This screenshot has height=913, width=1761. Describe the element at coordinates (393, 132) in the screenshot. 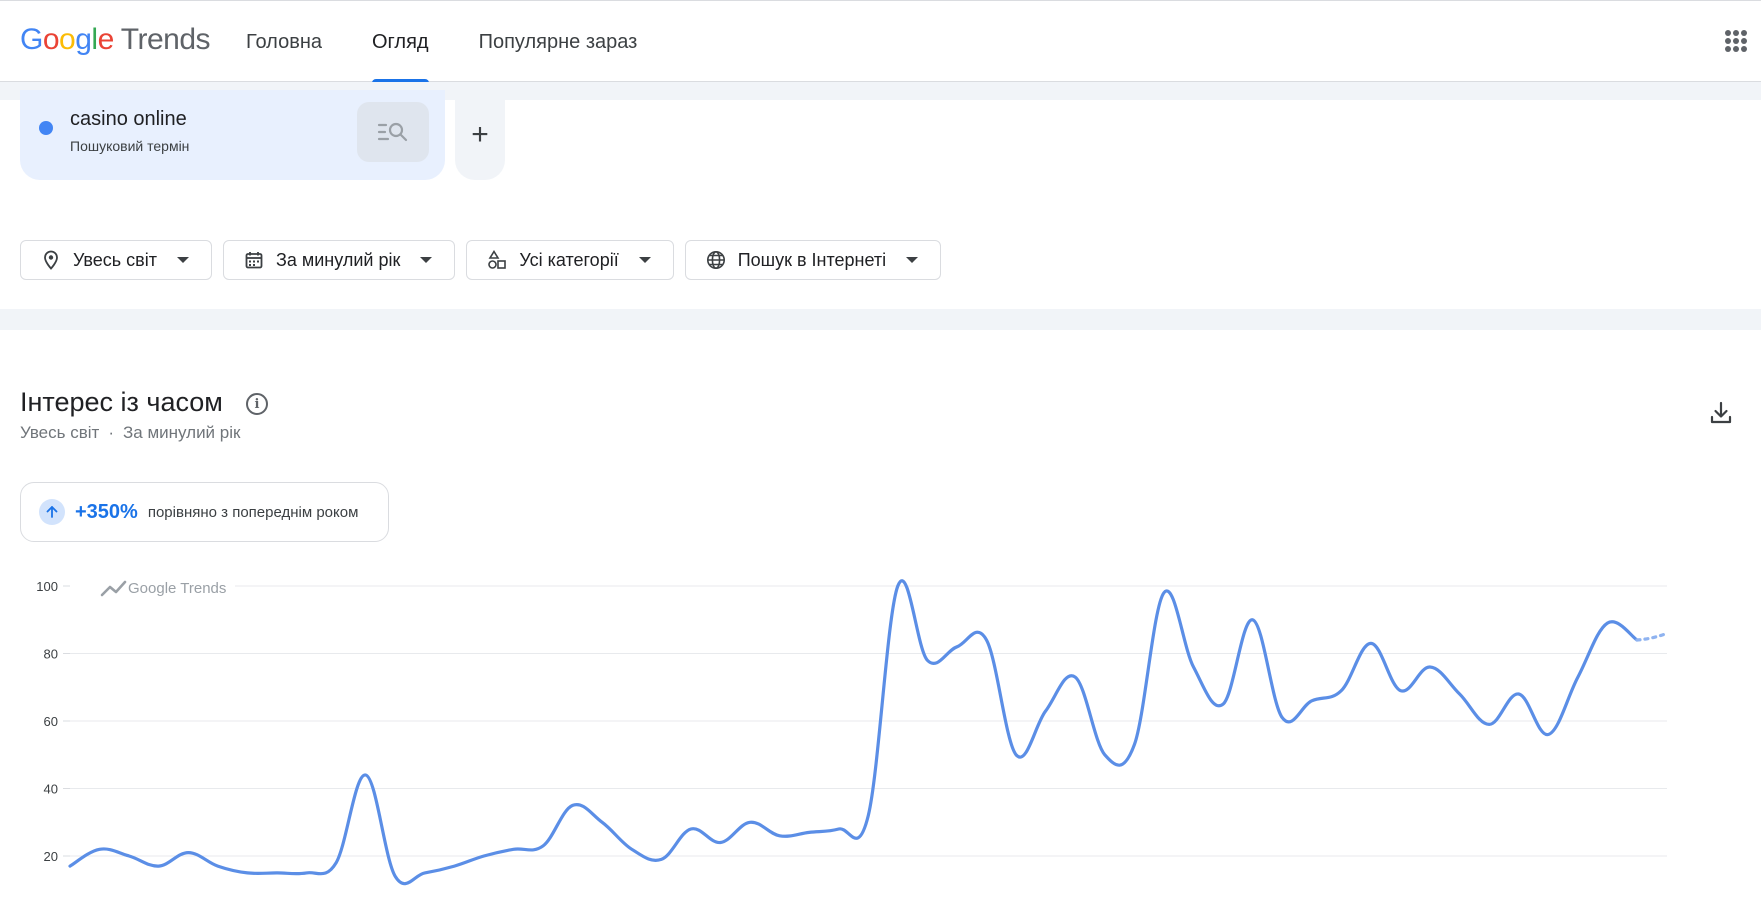

I see `search-list-icon` at that location.